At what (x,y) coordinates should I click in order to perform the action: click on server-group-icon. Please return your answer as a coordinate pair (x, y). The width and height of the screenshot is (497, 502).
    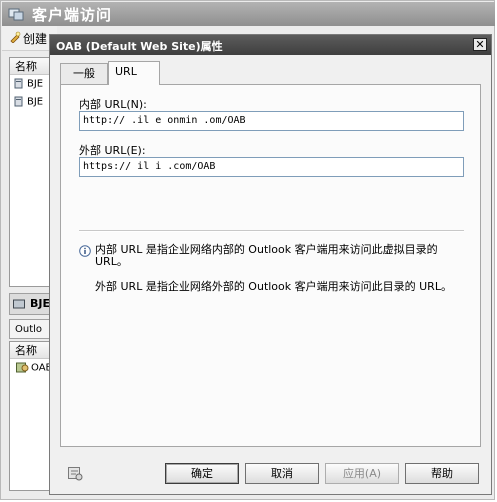
    Looking at the image, I should click on (19, 304).